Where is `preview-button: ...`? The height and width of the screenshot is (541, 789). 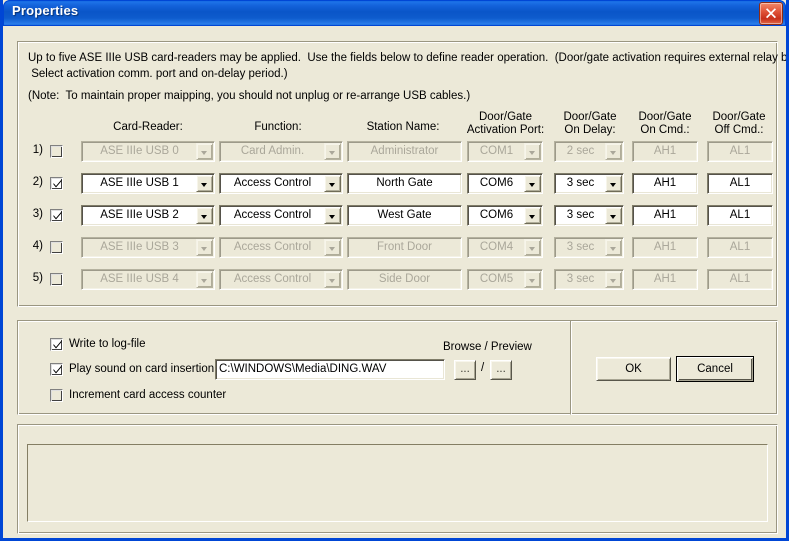 preview-button: ... is located at coordinates (501, 370).